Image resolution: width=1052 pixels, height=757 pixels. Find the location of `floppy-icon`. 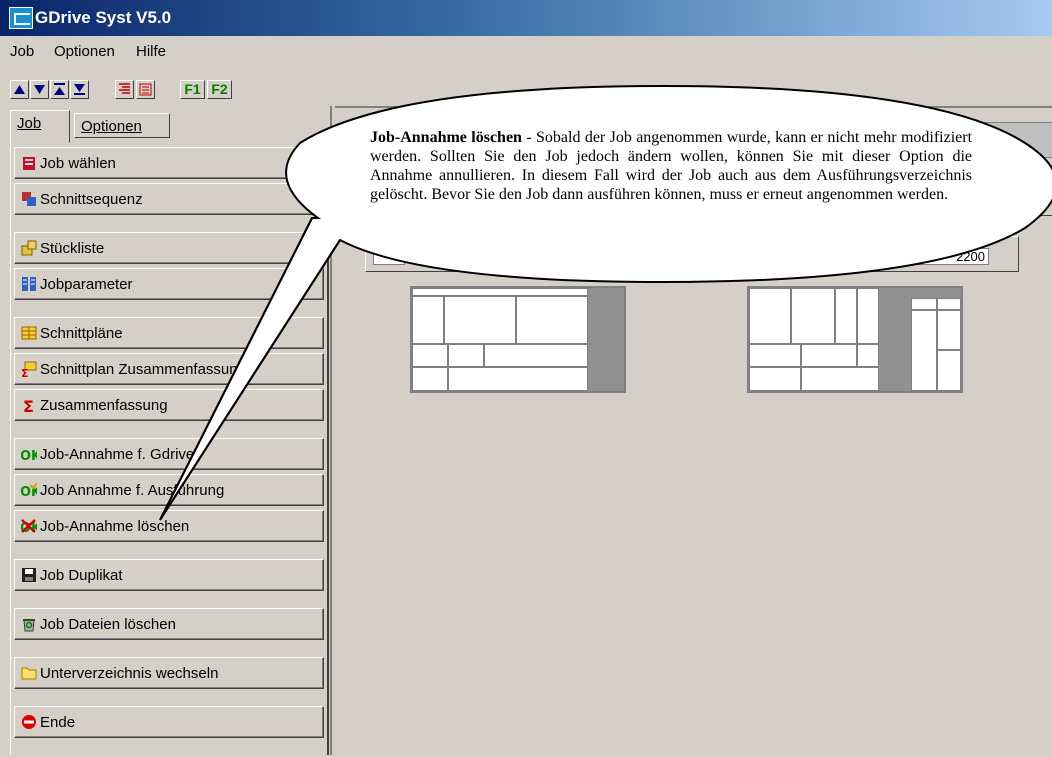

floppy-icon is located at coordinates (29, 575).